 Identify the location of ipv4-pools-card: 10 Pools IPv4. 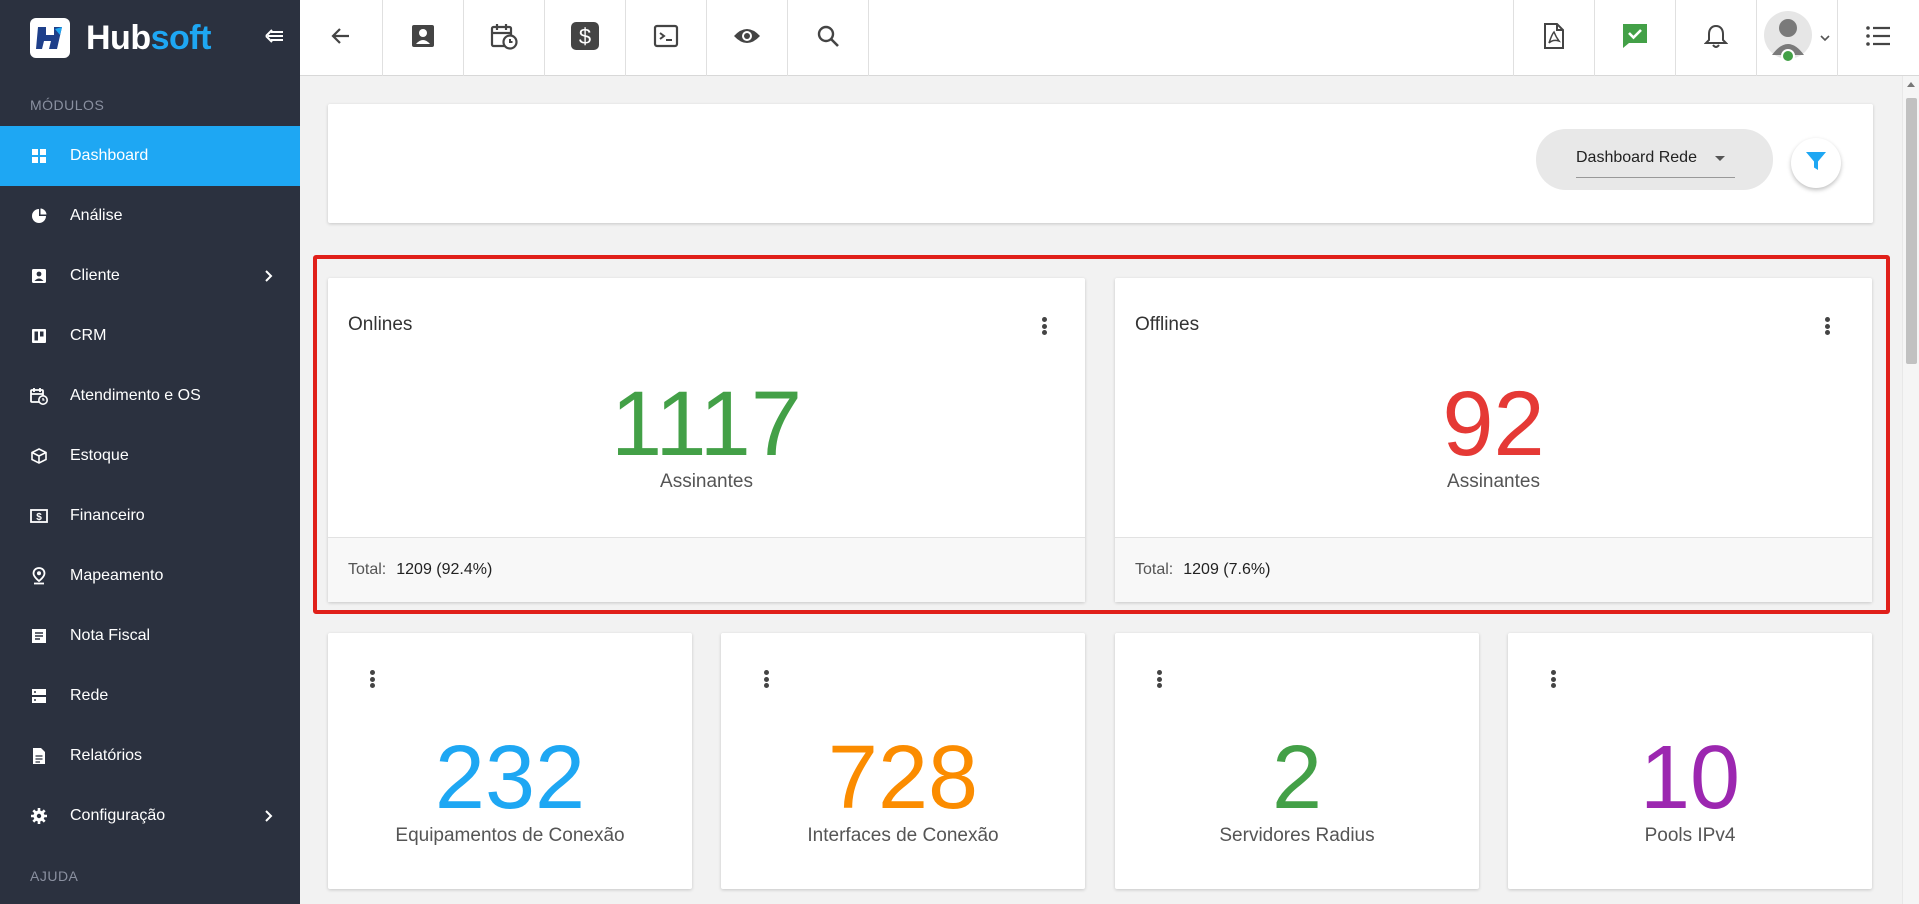
(1690, 761).